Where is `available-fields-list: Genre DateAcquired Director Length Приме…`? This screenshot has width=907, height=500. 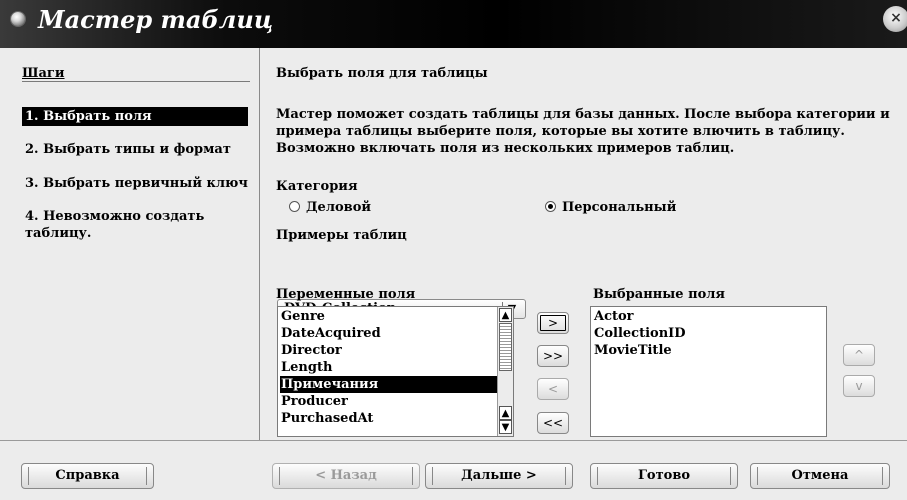 available-fields-list: Genre DateAcquired Director Length Приме… is located at coordinates (395, 371).